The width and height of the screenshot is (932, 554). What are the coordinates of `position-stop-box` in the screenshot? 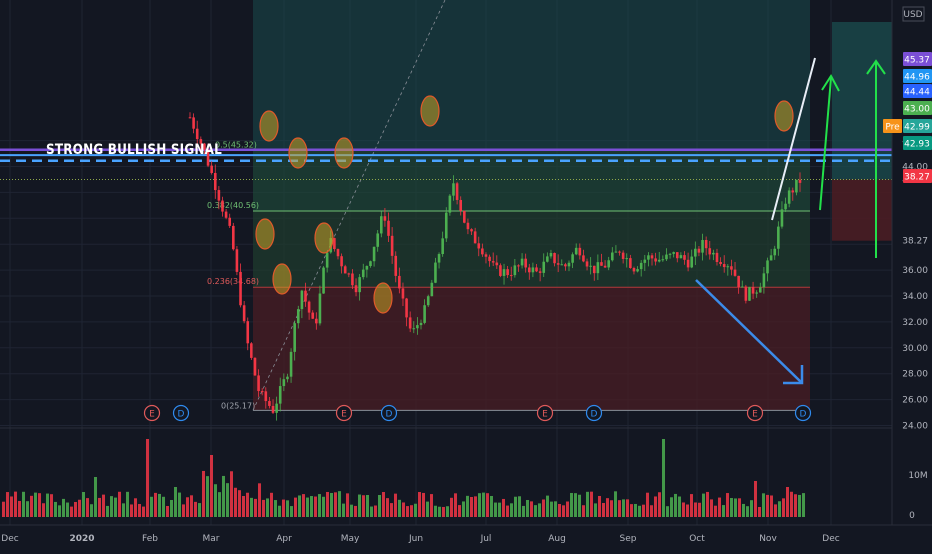 It's located at (862, 210).